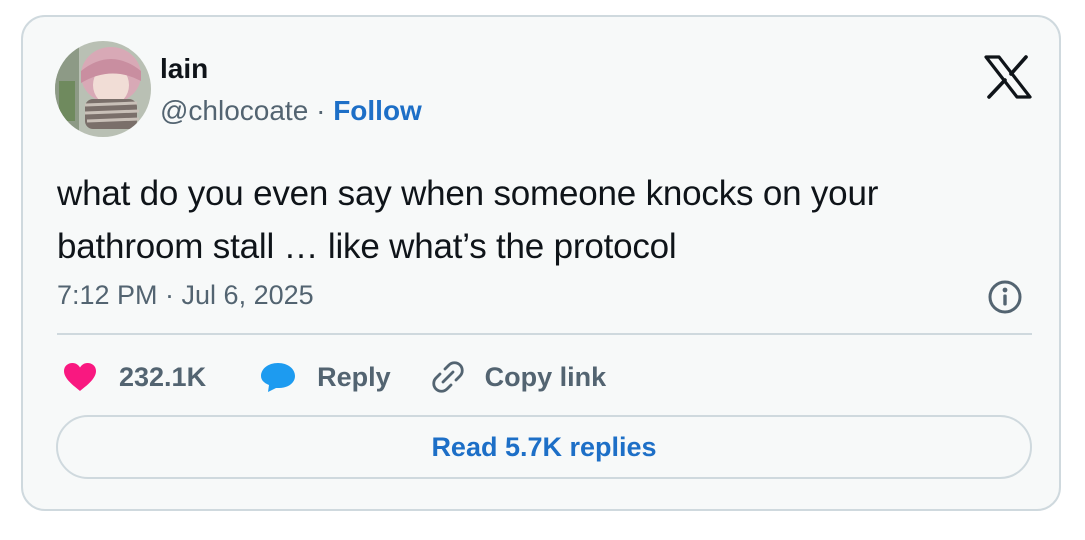 Image resolution: width=1085 pixels, height=540 pixels. I want to click on divider, so click(544, 334).